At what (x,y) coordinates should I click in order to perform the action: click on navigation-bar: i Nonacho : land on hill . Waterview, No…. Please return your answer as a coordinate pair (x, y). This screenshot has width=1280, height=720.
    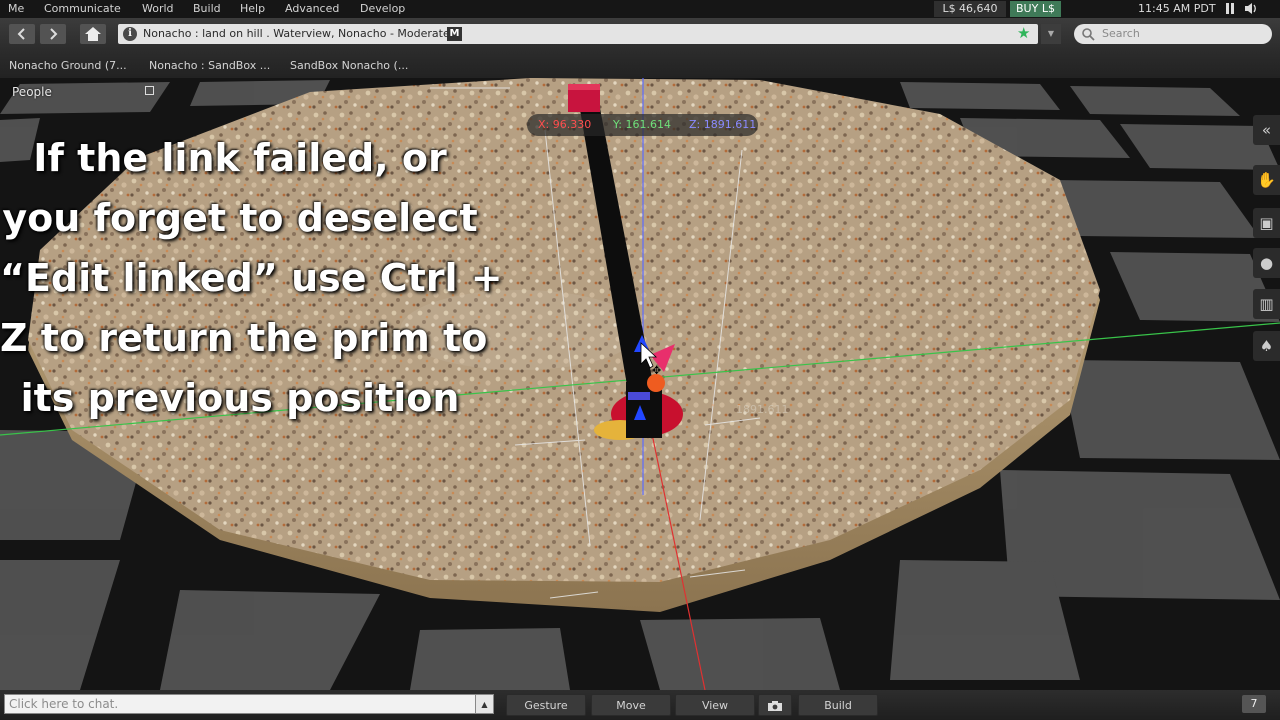
    Looking at the image, I should click on (640, 34).